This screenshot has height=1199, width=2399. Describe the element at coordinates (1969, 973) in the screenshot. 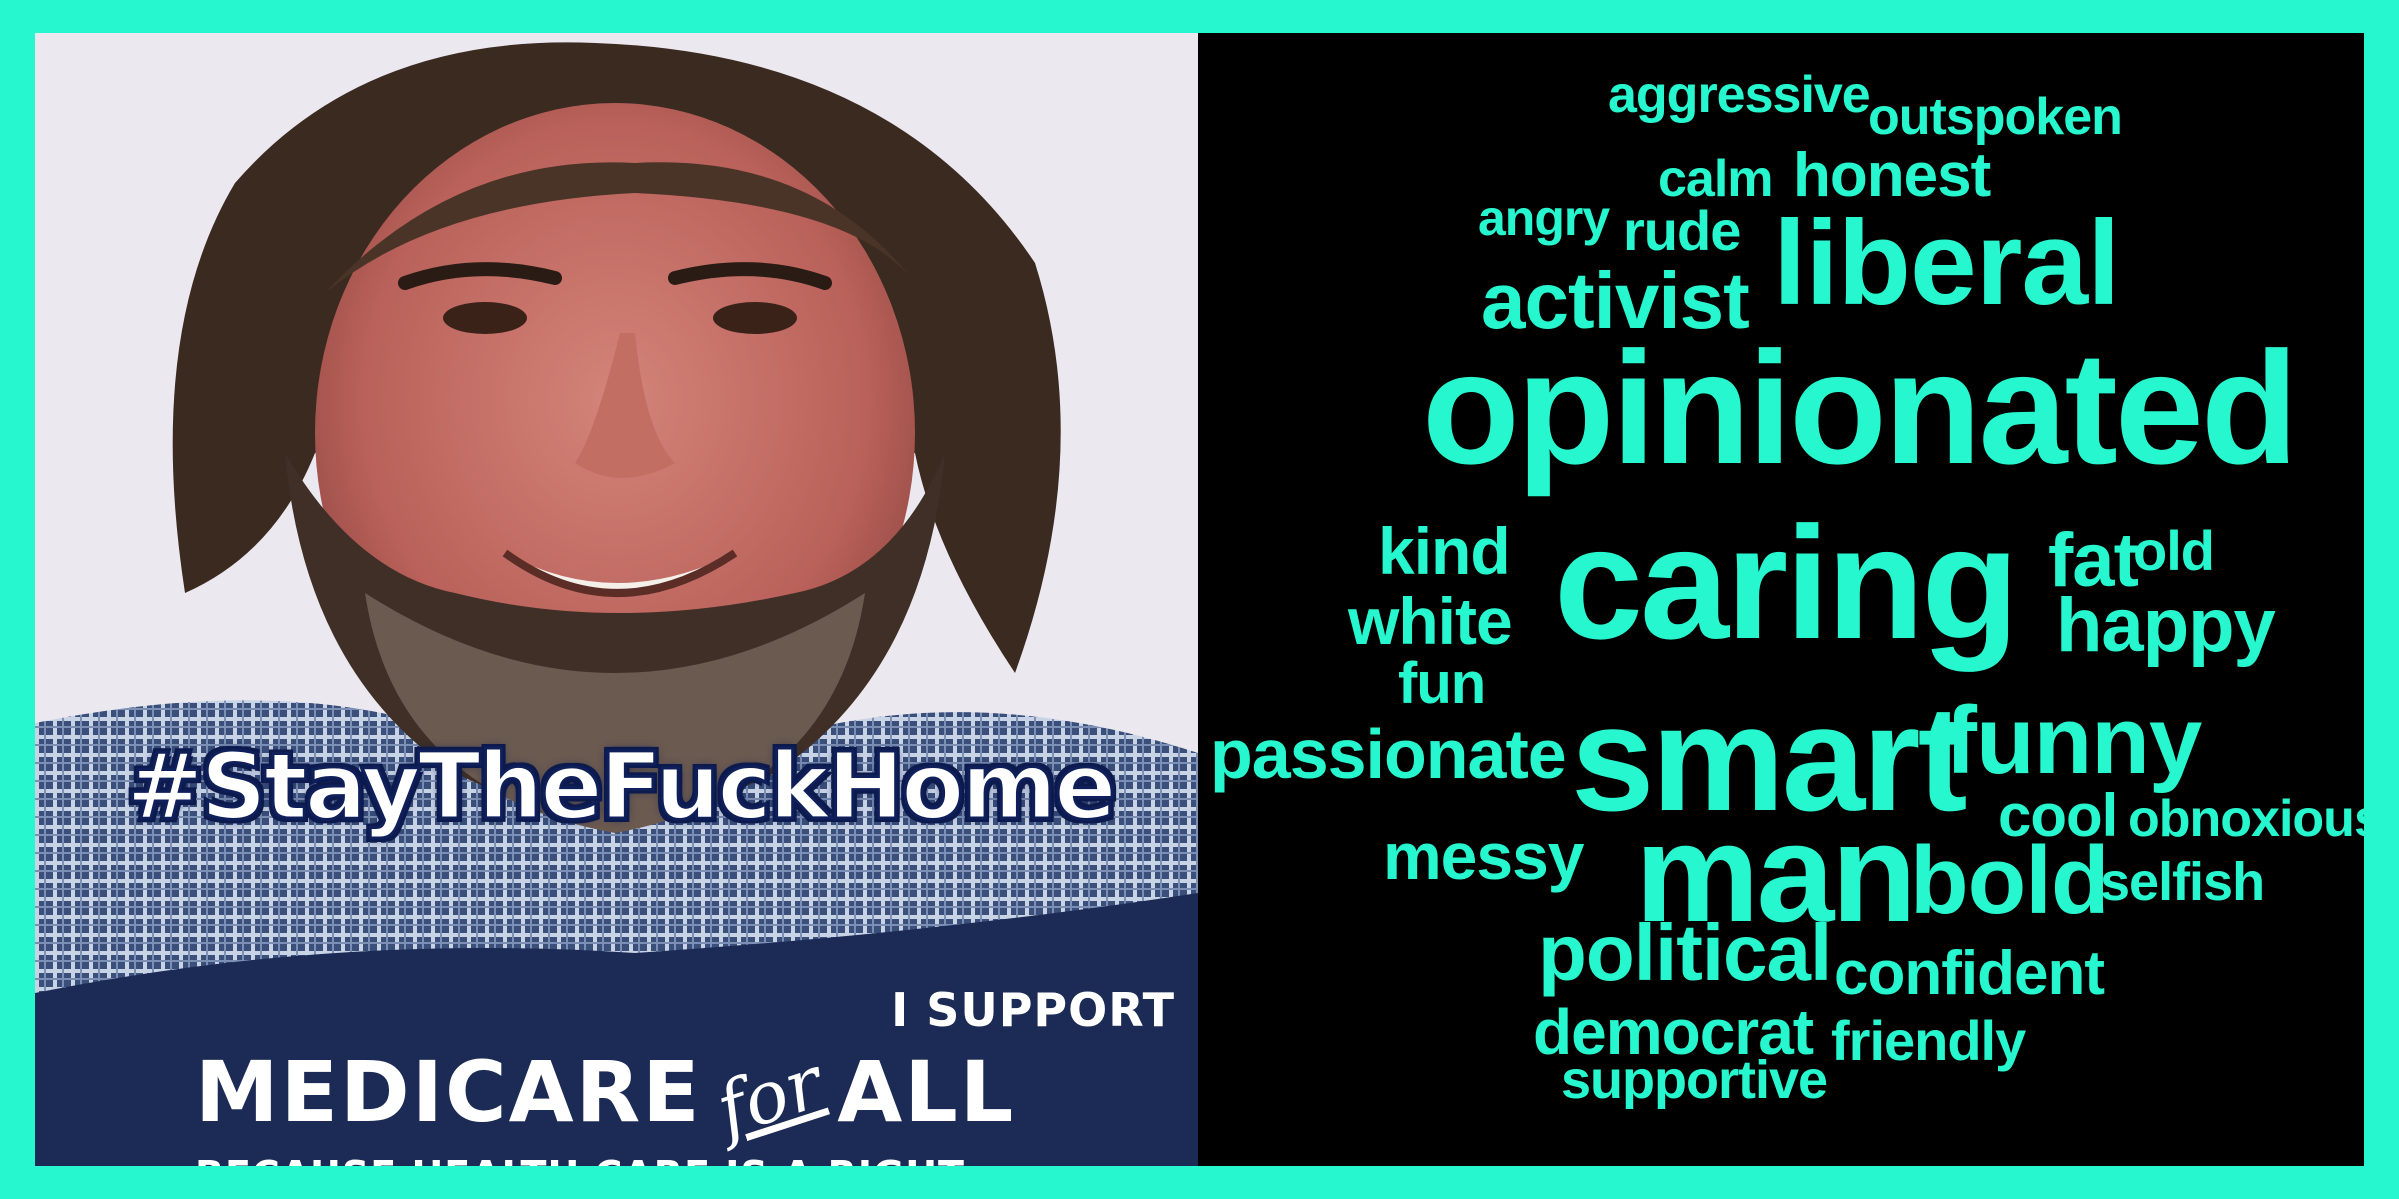

I see `word-confident: confident` at that location.